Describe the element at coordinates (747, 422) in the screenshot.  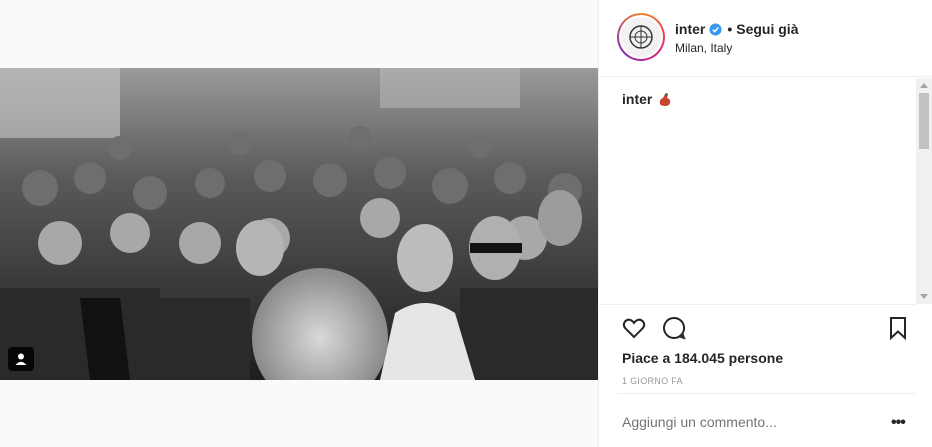
I see `comment-input` at that location.